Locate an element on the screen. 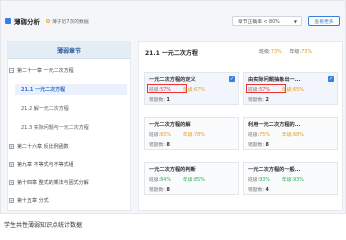  section-class-rate: 73% is located at coordinates (276, 52).